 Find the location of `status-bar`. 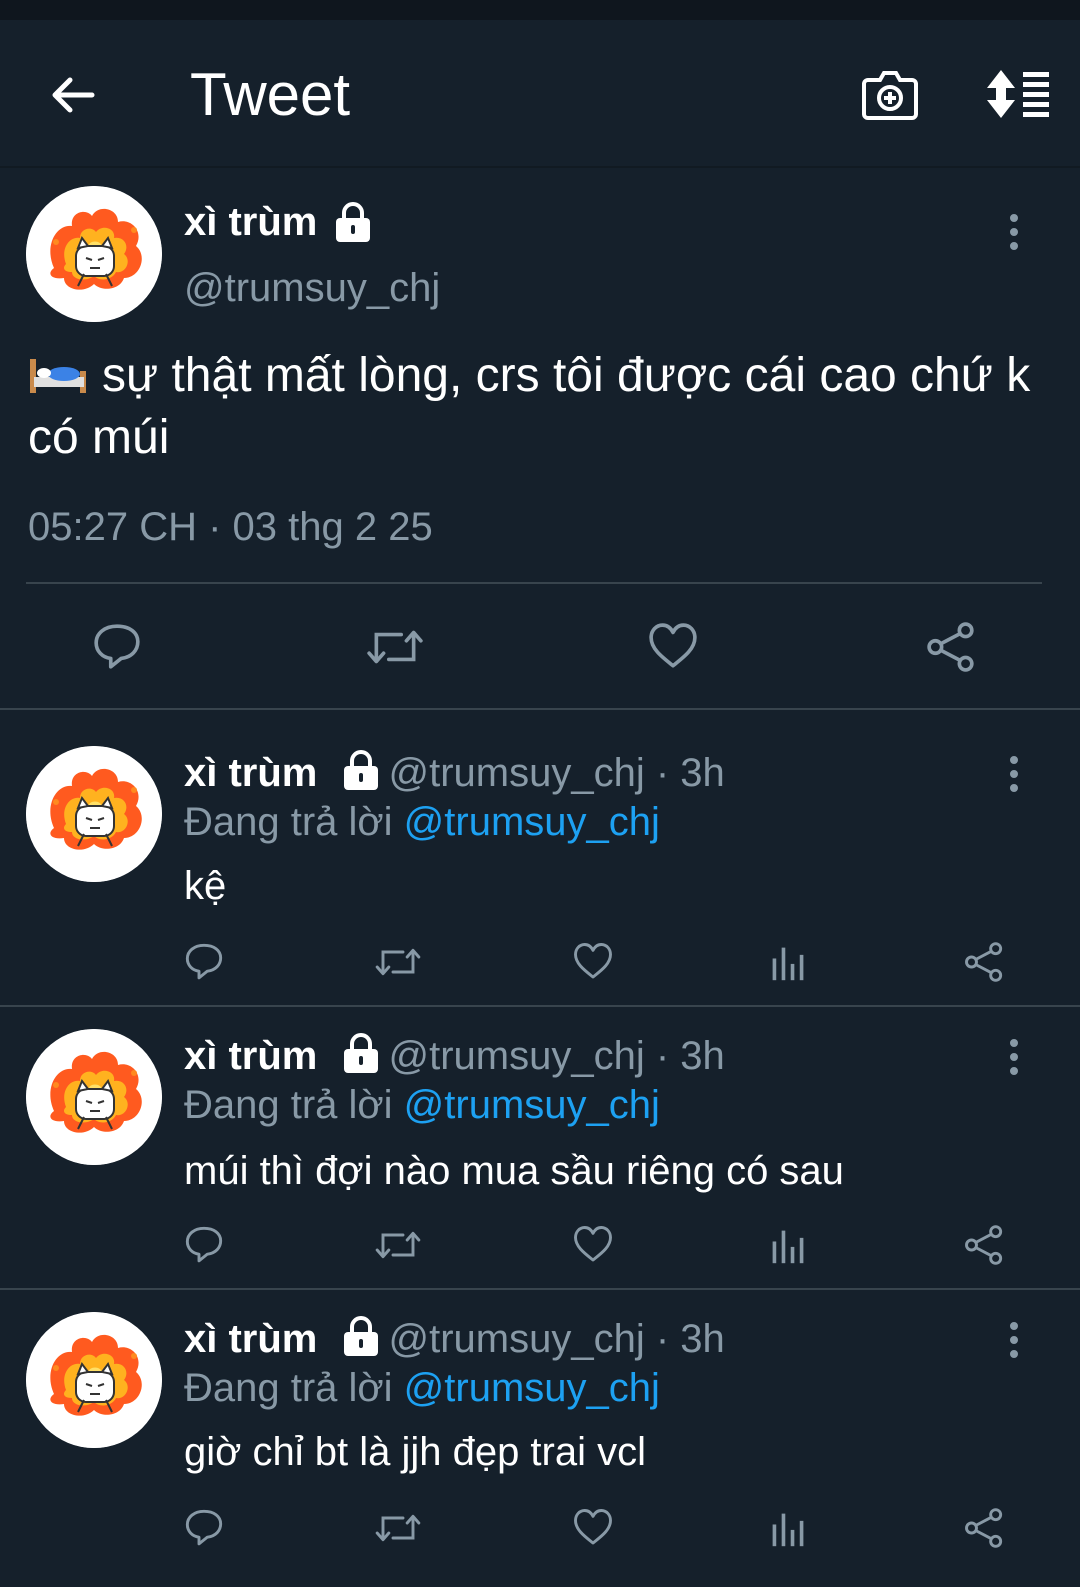

status-bar is located at coordinates (540, 10).